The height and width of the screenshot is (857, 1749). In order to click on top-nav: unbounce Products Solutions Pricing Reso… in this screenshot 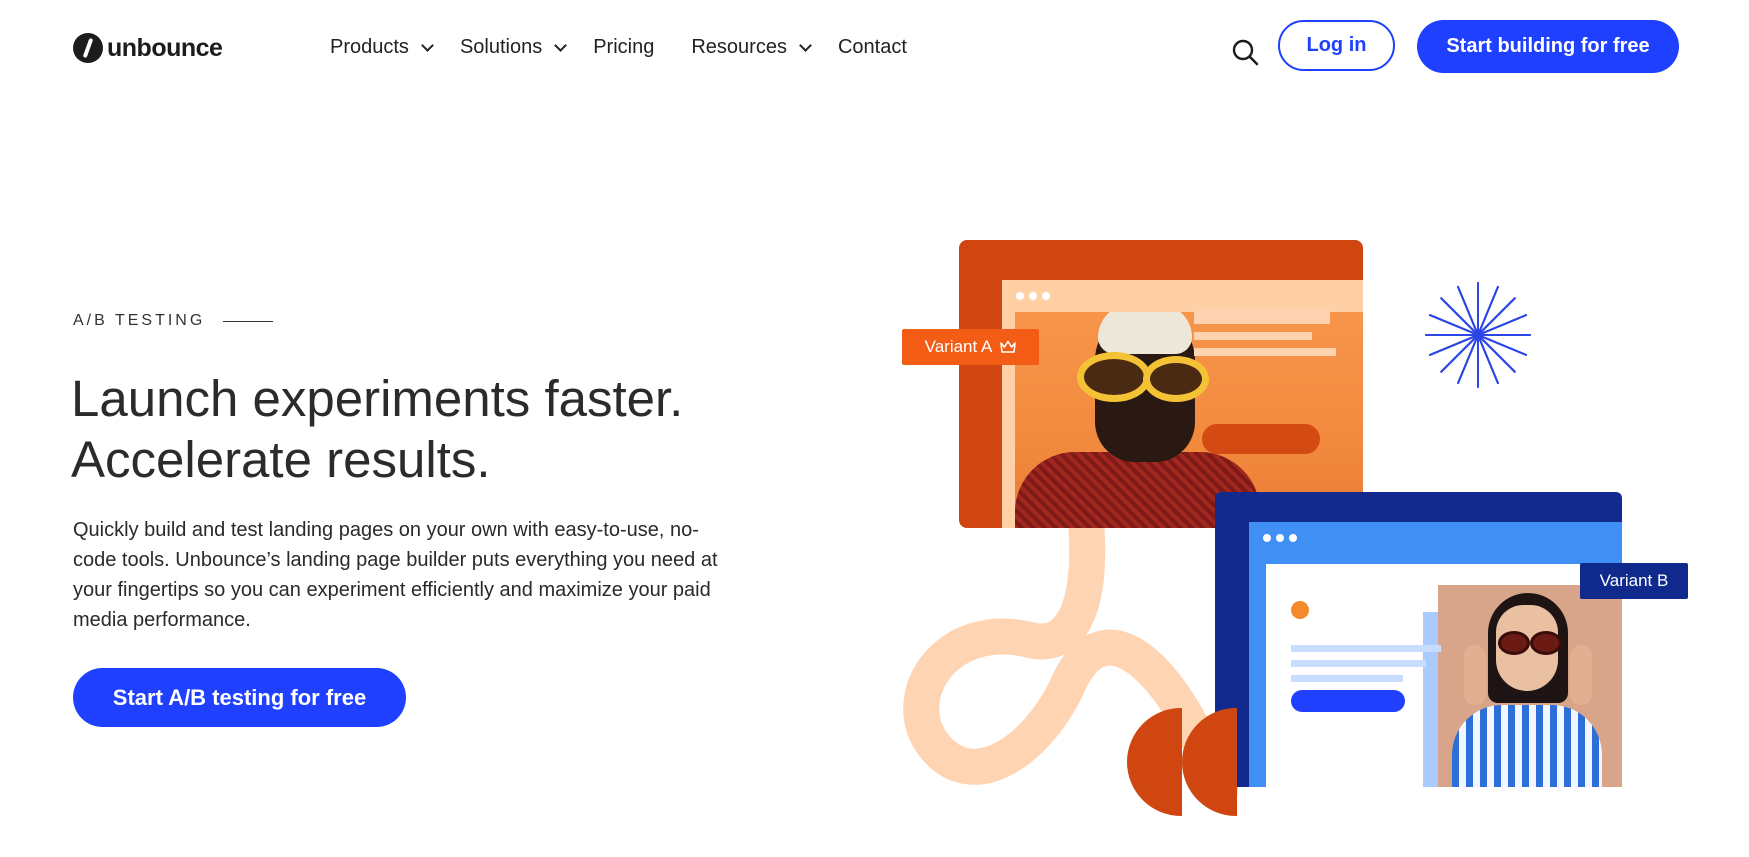, I will do `click(874, 48)`.